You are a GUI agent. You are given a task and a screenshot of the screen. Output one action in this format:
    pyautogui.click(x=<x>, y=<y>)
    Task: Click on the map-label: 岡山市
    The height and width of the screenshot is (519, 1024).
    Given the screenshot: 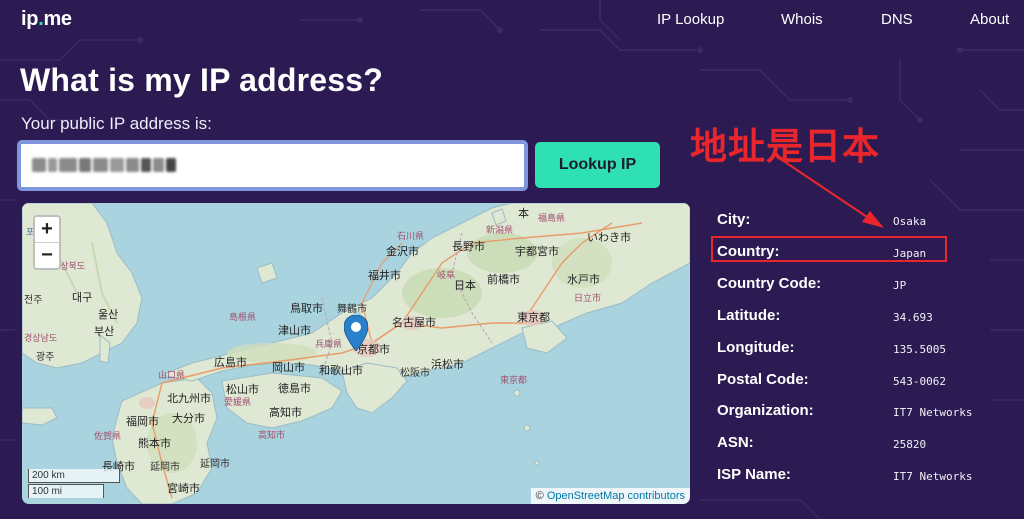 What is the action you would take?
    pyautogui.click(x=288, y=367)
    